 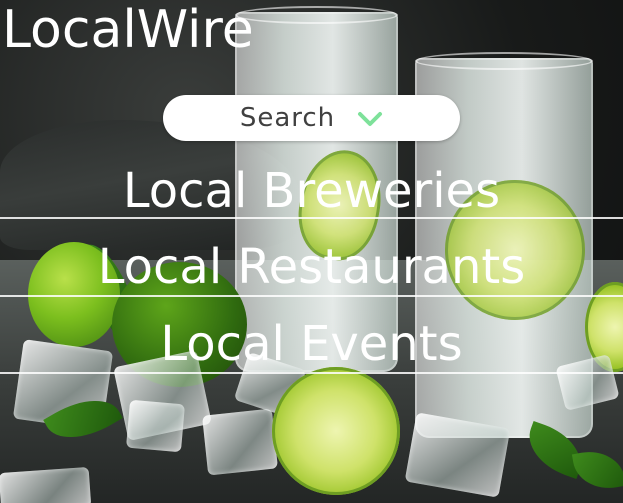 What do you see at coordinates (311, 344) in the screenshot?
I see `nav-link-local-events: Local Events` at bounding box center [311, 344].